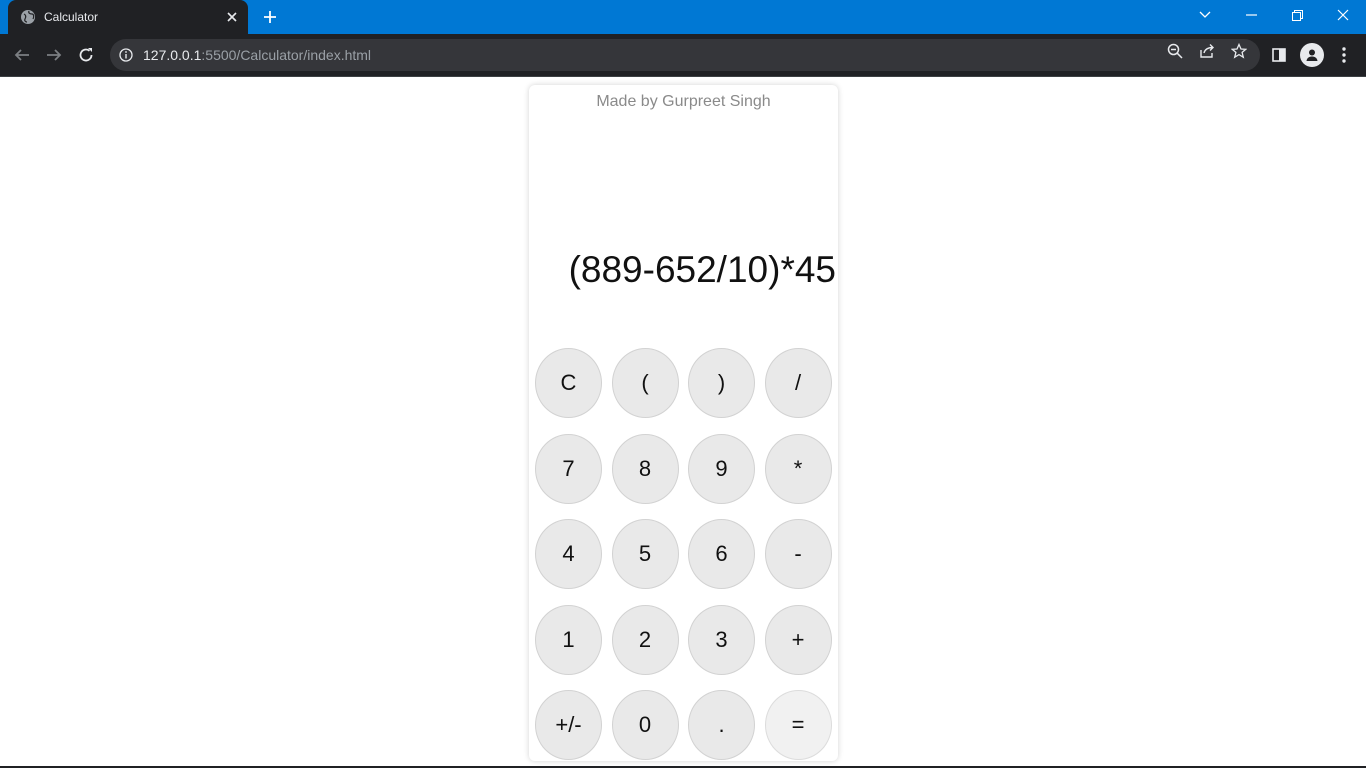  I want to click on key-add: +, so click(798, 639).